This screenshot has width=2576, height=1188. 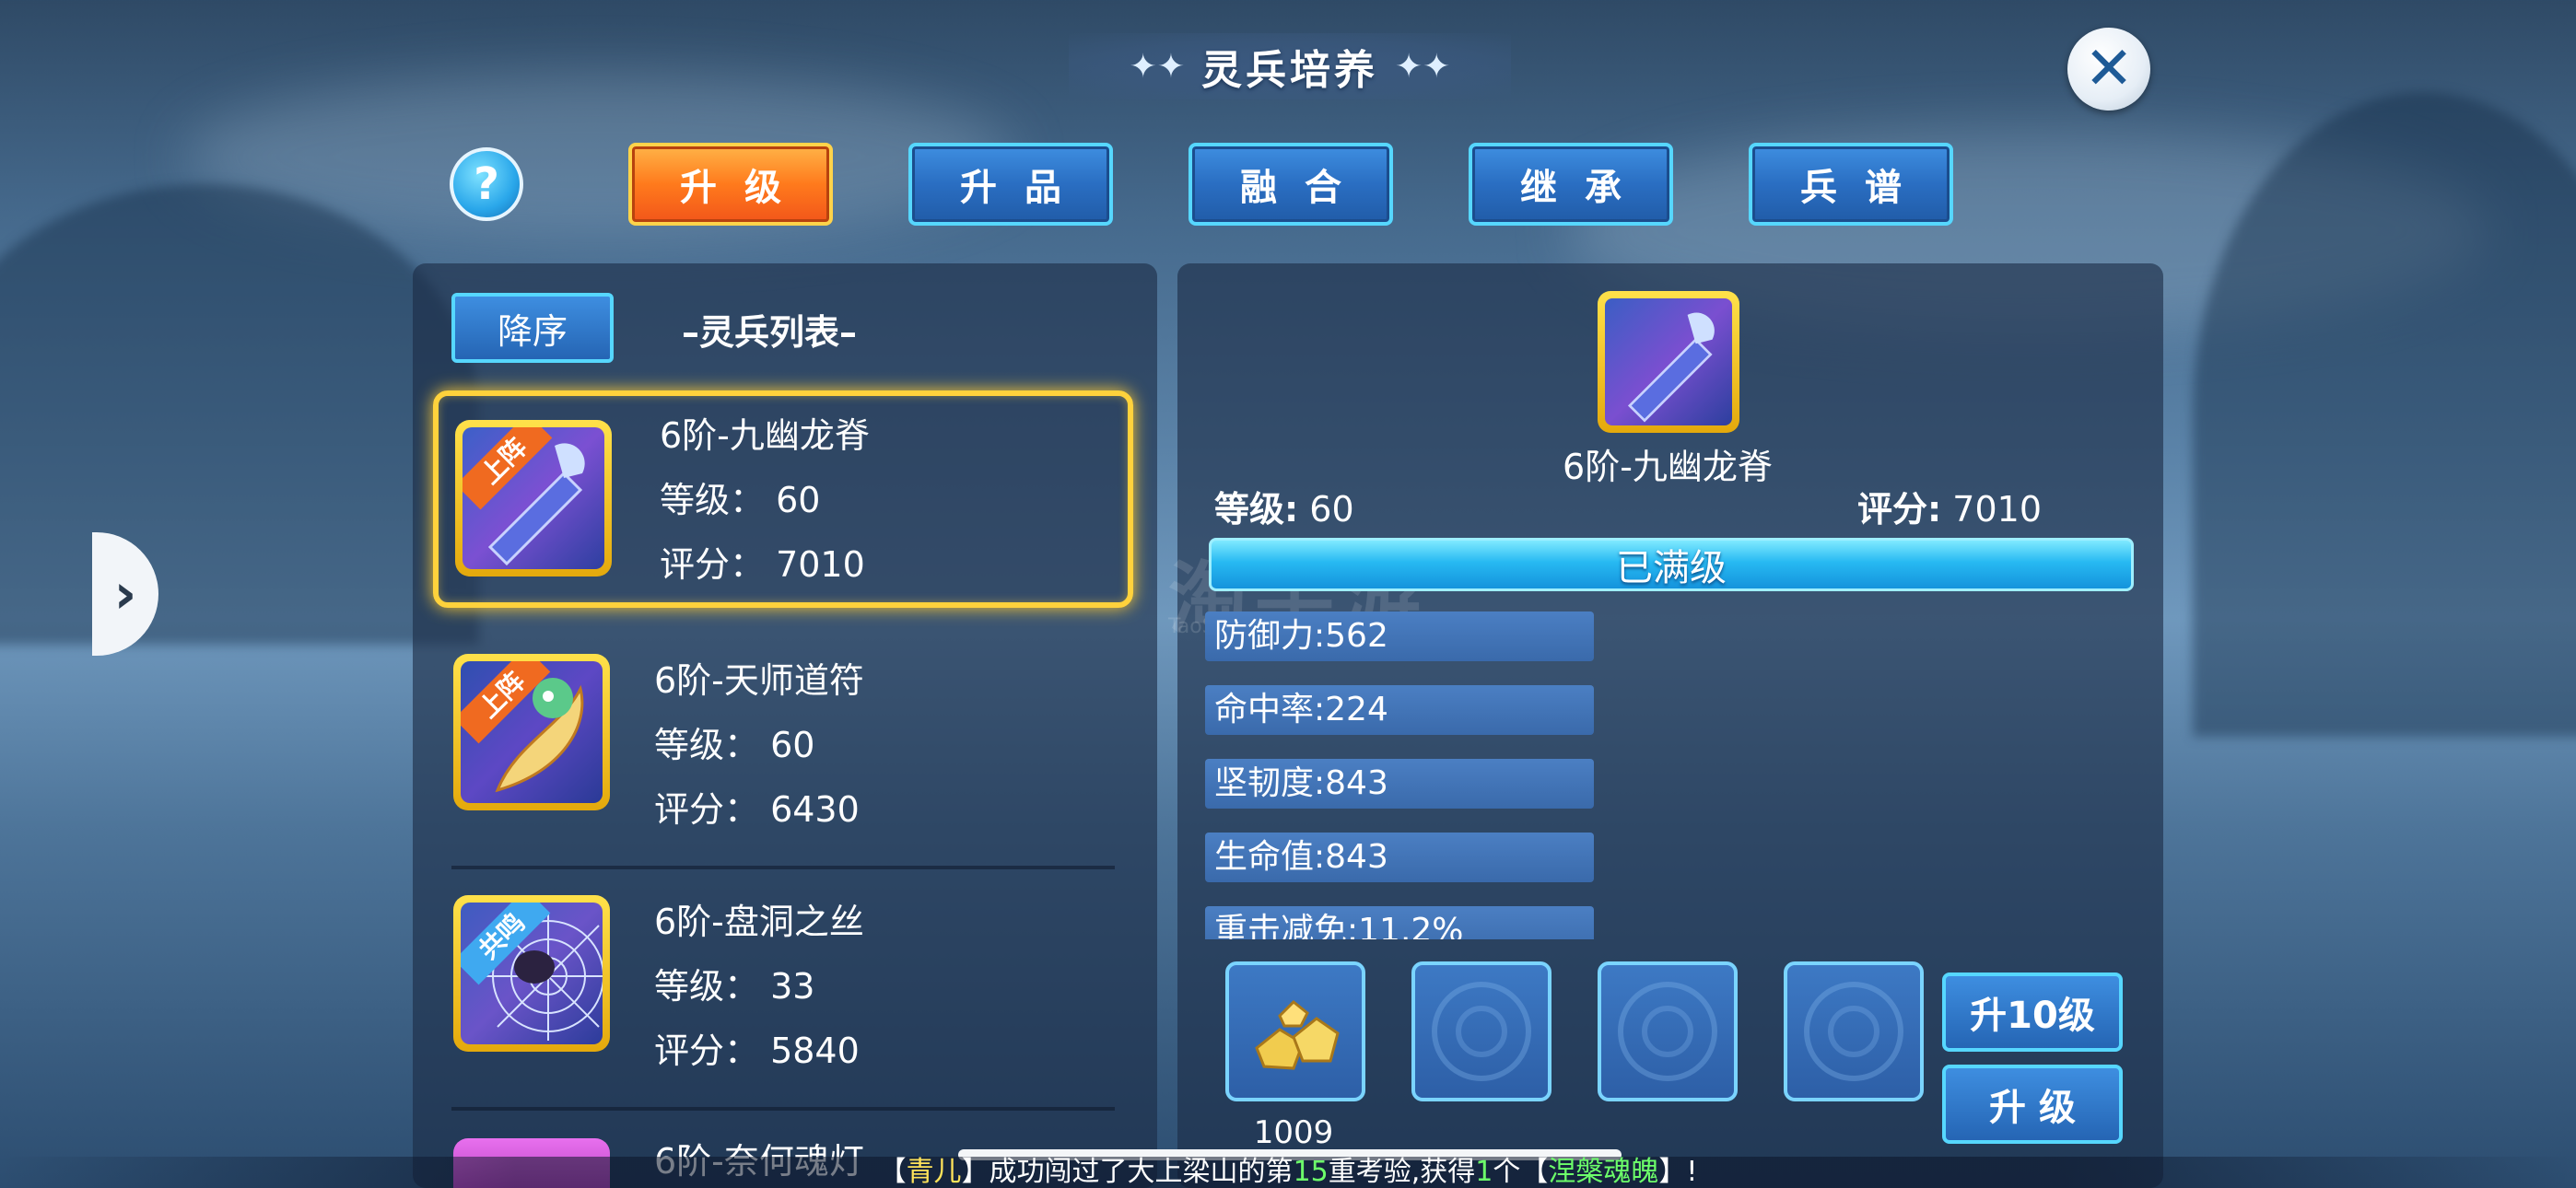 I want to click on ticker-text: 【, so click(x=892, y=1172).